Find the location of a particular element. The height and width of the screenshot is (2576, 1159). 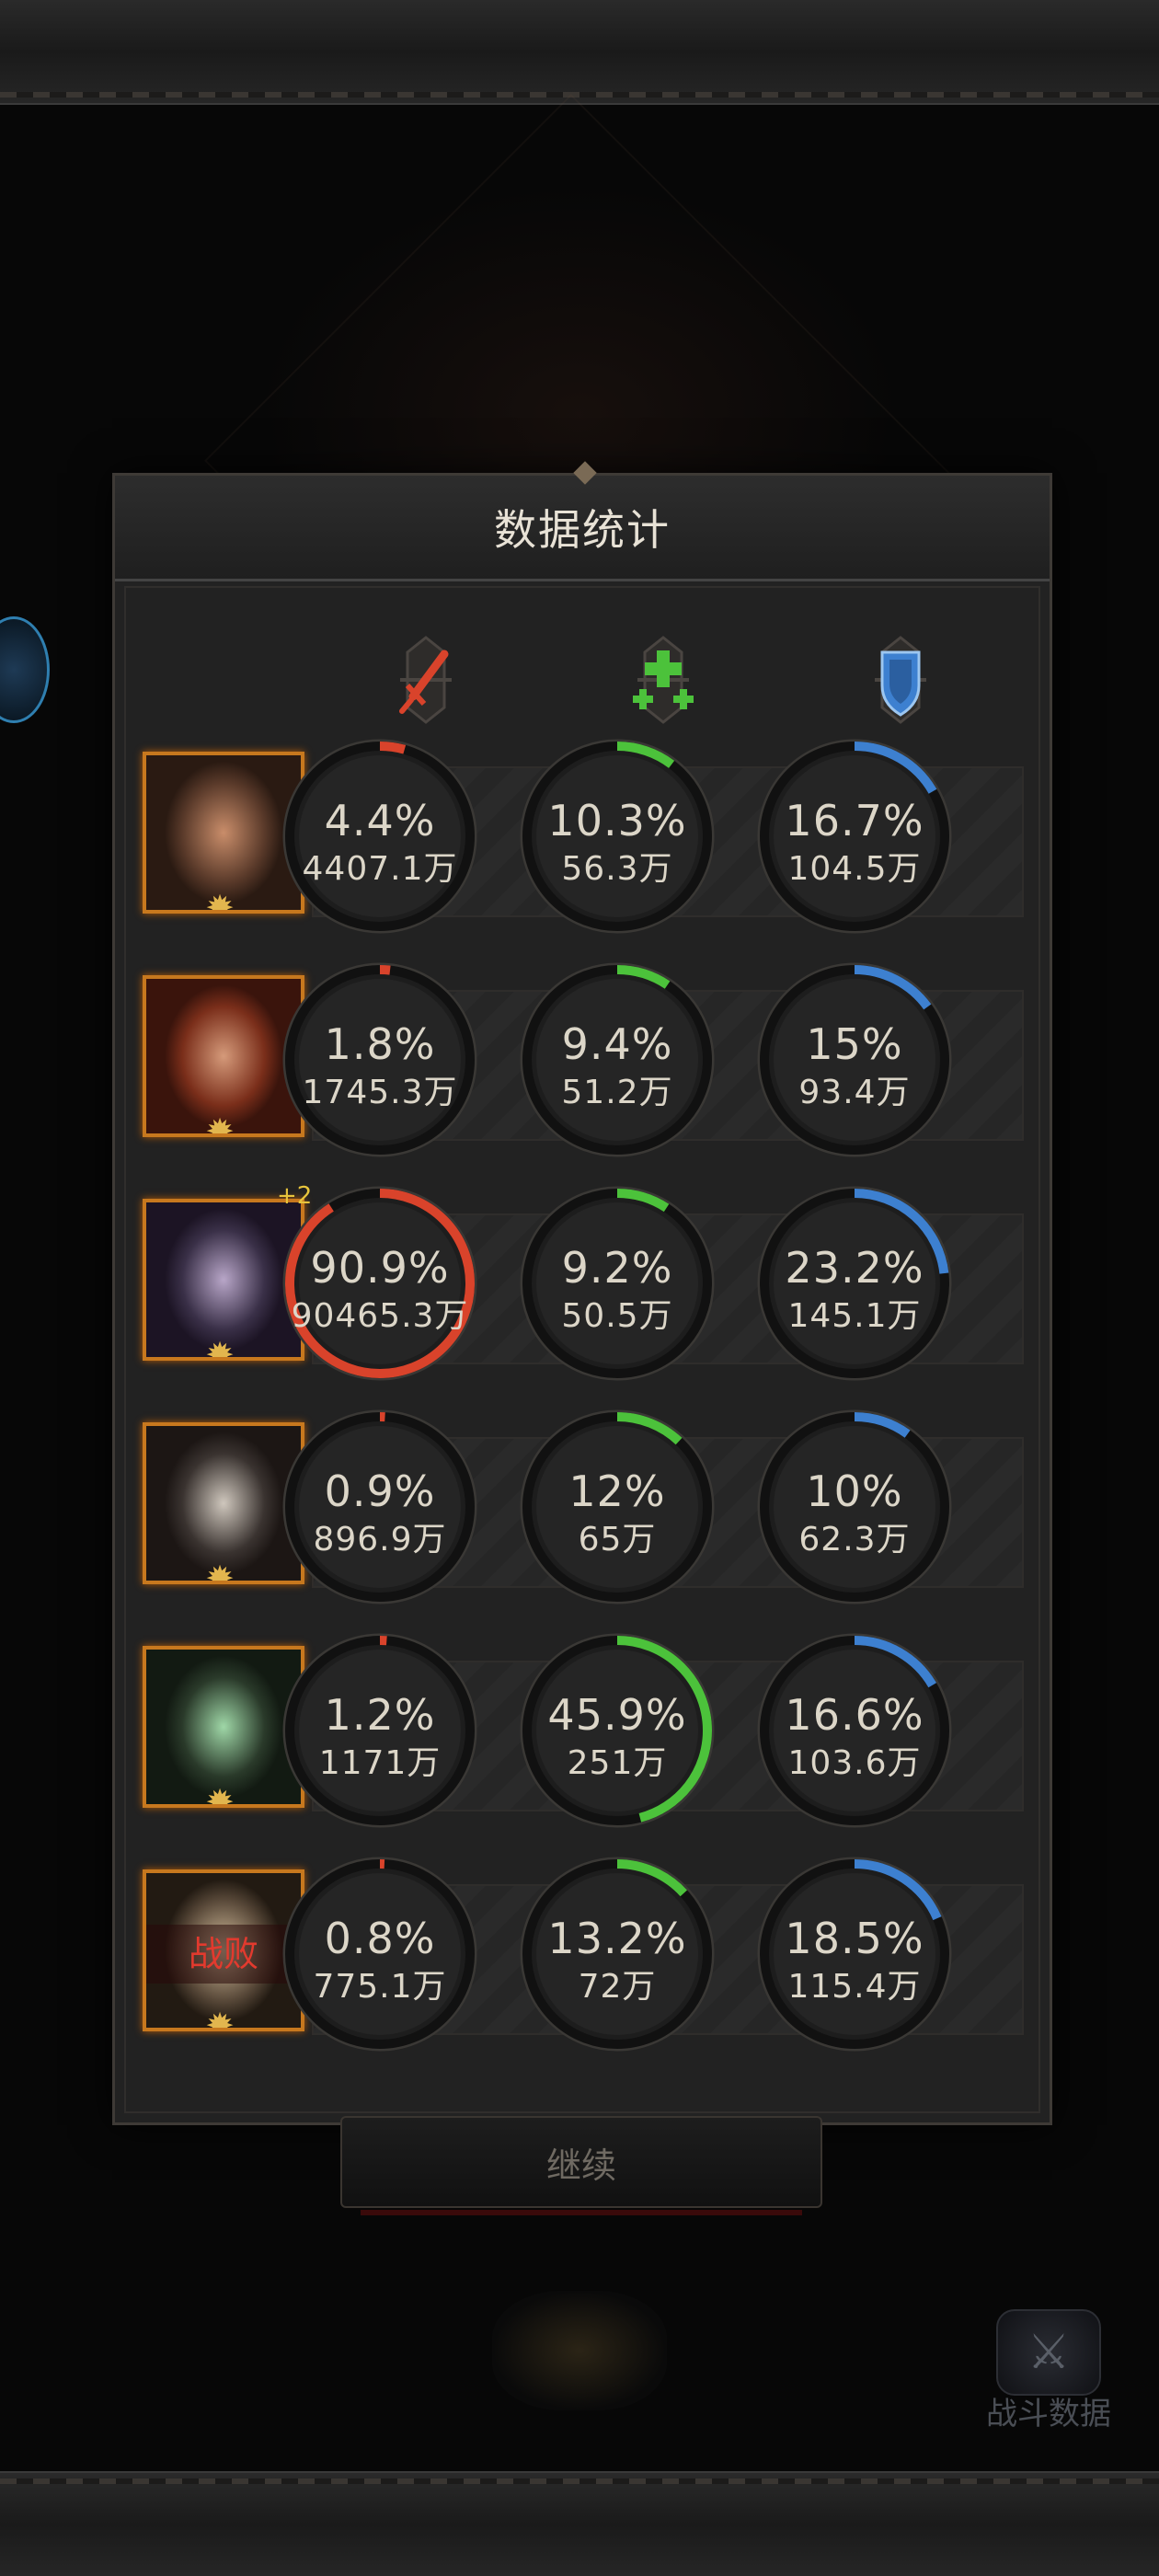

damage-amount: 1745.3万 is located at coordinates (380, 1092).